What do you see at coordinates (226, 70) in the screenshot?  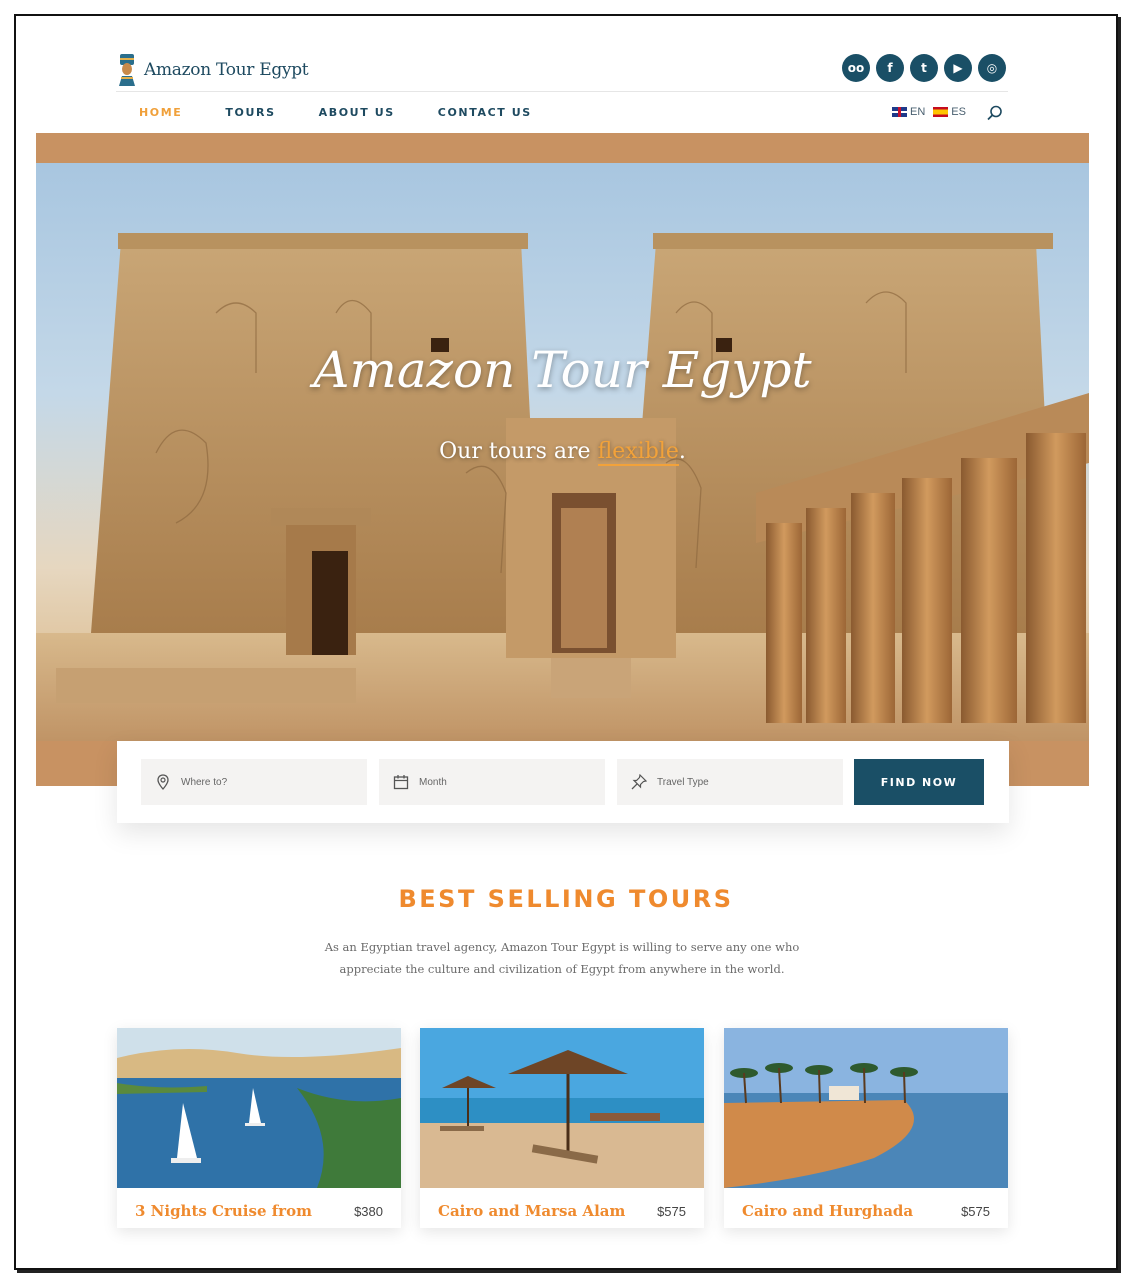 I see `brand-name: Amazon Tour Egypt` at bounding box center [226, 70].